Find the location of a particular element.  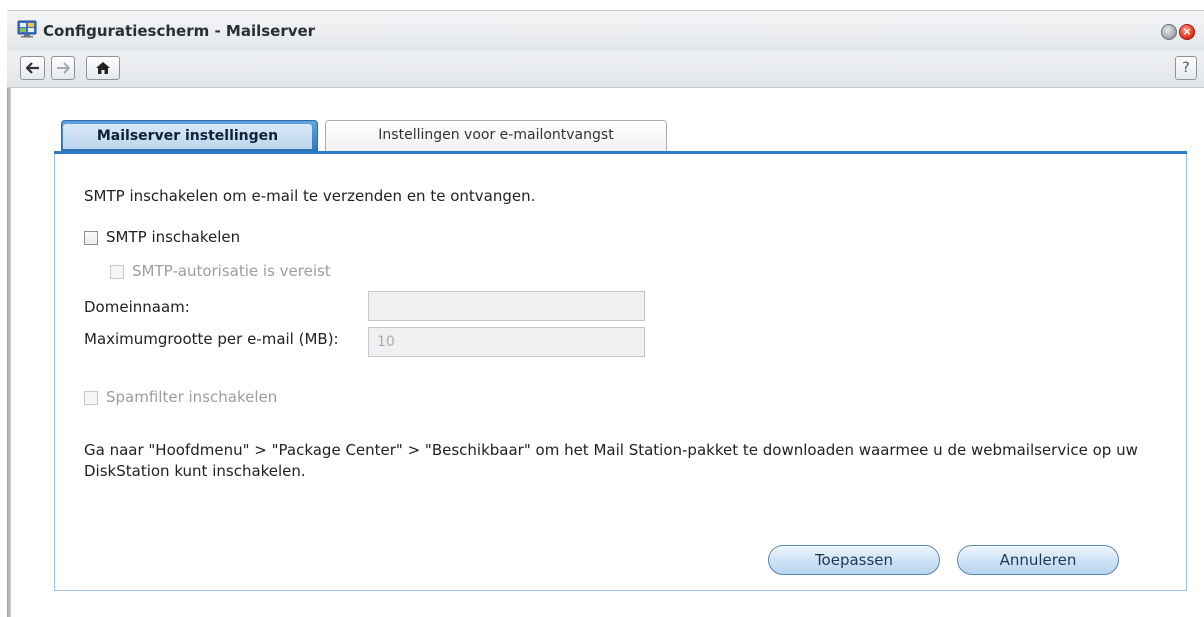

smtp-auth-checkbox is located at coordinates (117, 272).